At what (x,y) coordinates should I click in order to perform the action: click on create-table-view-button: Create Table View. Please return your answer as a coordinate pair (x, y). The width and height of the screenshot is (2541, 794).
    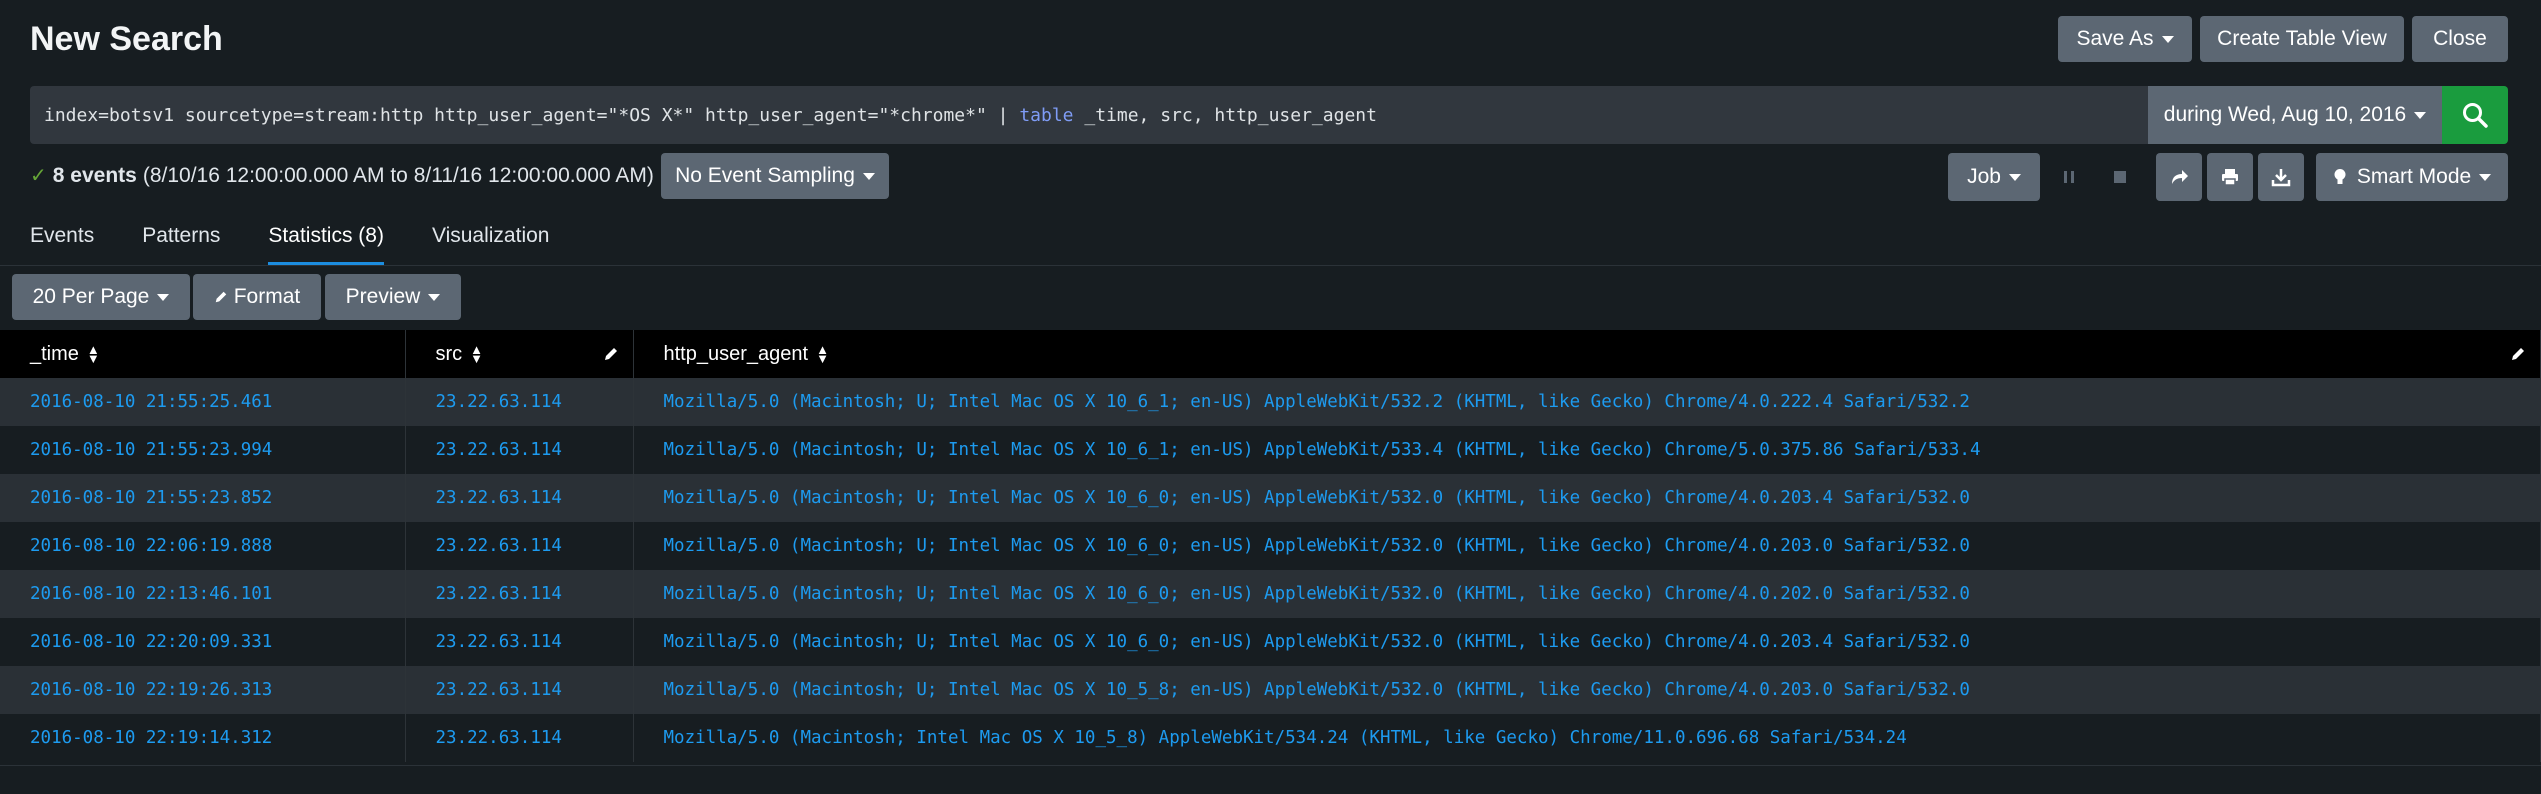
    Looking at the image, I should click on (2302, 39).